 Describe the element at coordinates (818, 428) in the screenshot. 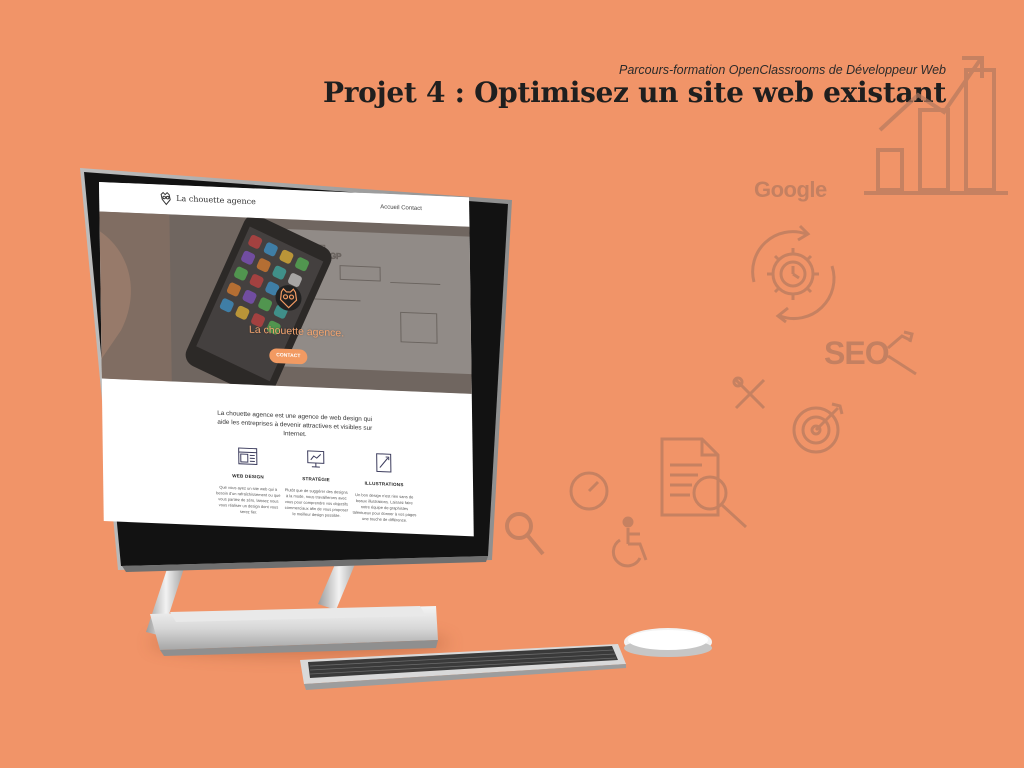

I see `target-icon` at that location.